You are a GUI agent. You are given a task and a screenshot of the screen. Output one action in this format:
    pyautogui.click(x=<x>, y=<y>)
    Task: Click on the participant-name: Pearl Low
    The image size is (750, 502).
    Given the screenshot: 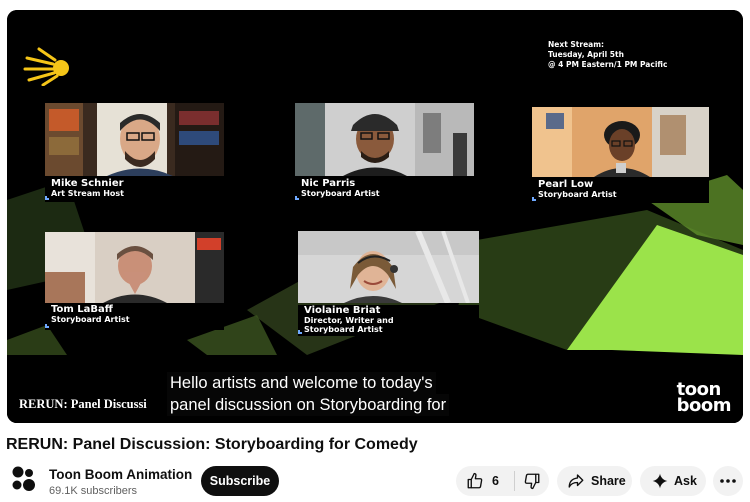 What is the action you would take?
    pyautogui.click(x=566, y=184)
    